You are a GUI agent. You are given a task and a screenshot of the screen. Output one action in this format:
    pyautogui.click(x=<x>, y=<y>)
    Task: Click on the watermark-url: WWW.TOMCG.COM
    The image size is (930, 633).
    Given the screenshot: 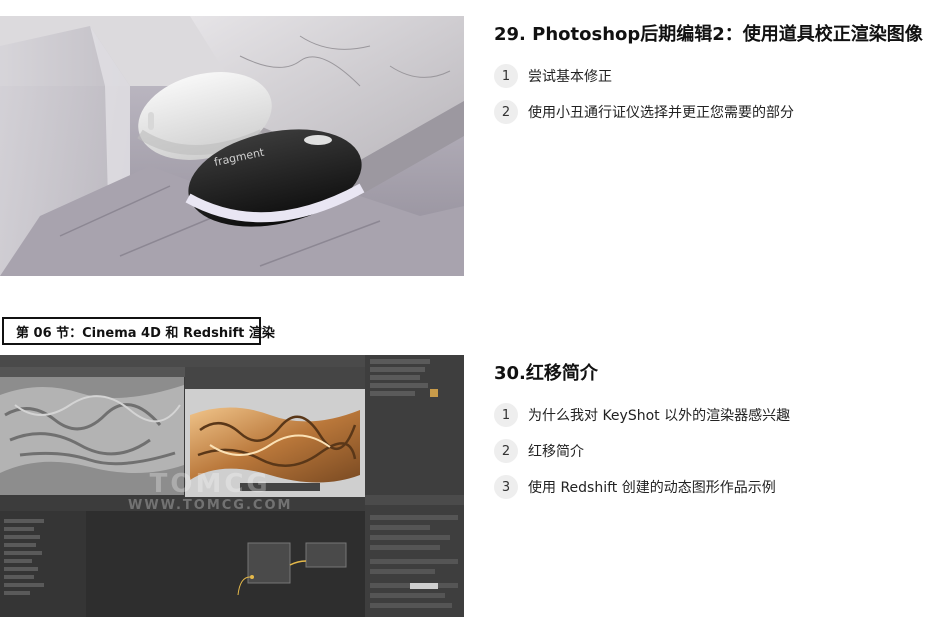 What is the action you would take?
    pyautogui.click(x=210, y=505)
    